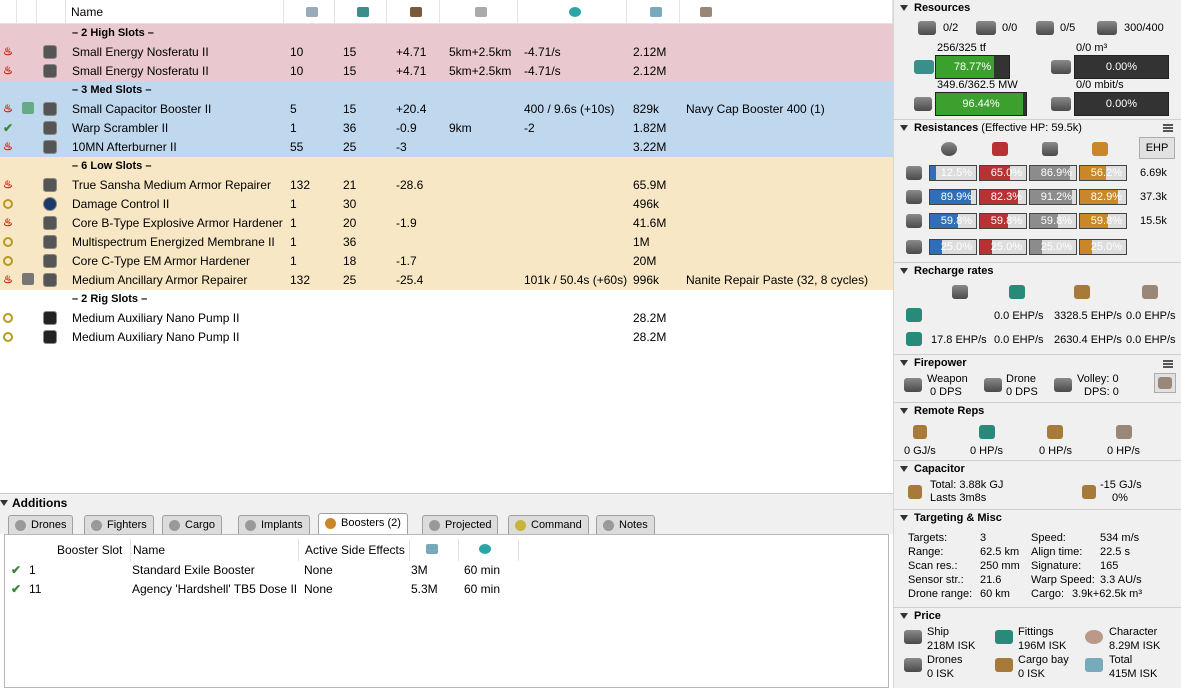 This screenshot has width=1181, height=688. I want to click on tab-boosters: Boosters (2), so click(363, 523).